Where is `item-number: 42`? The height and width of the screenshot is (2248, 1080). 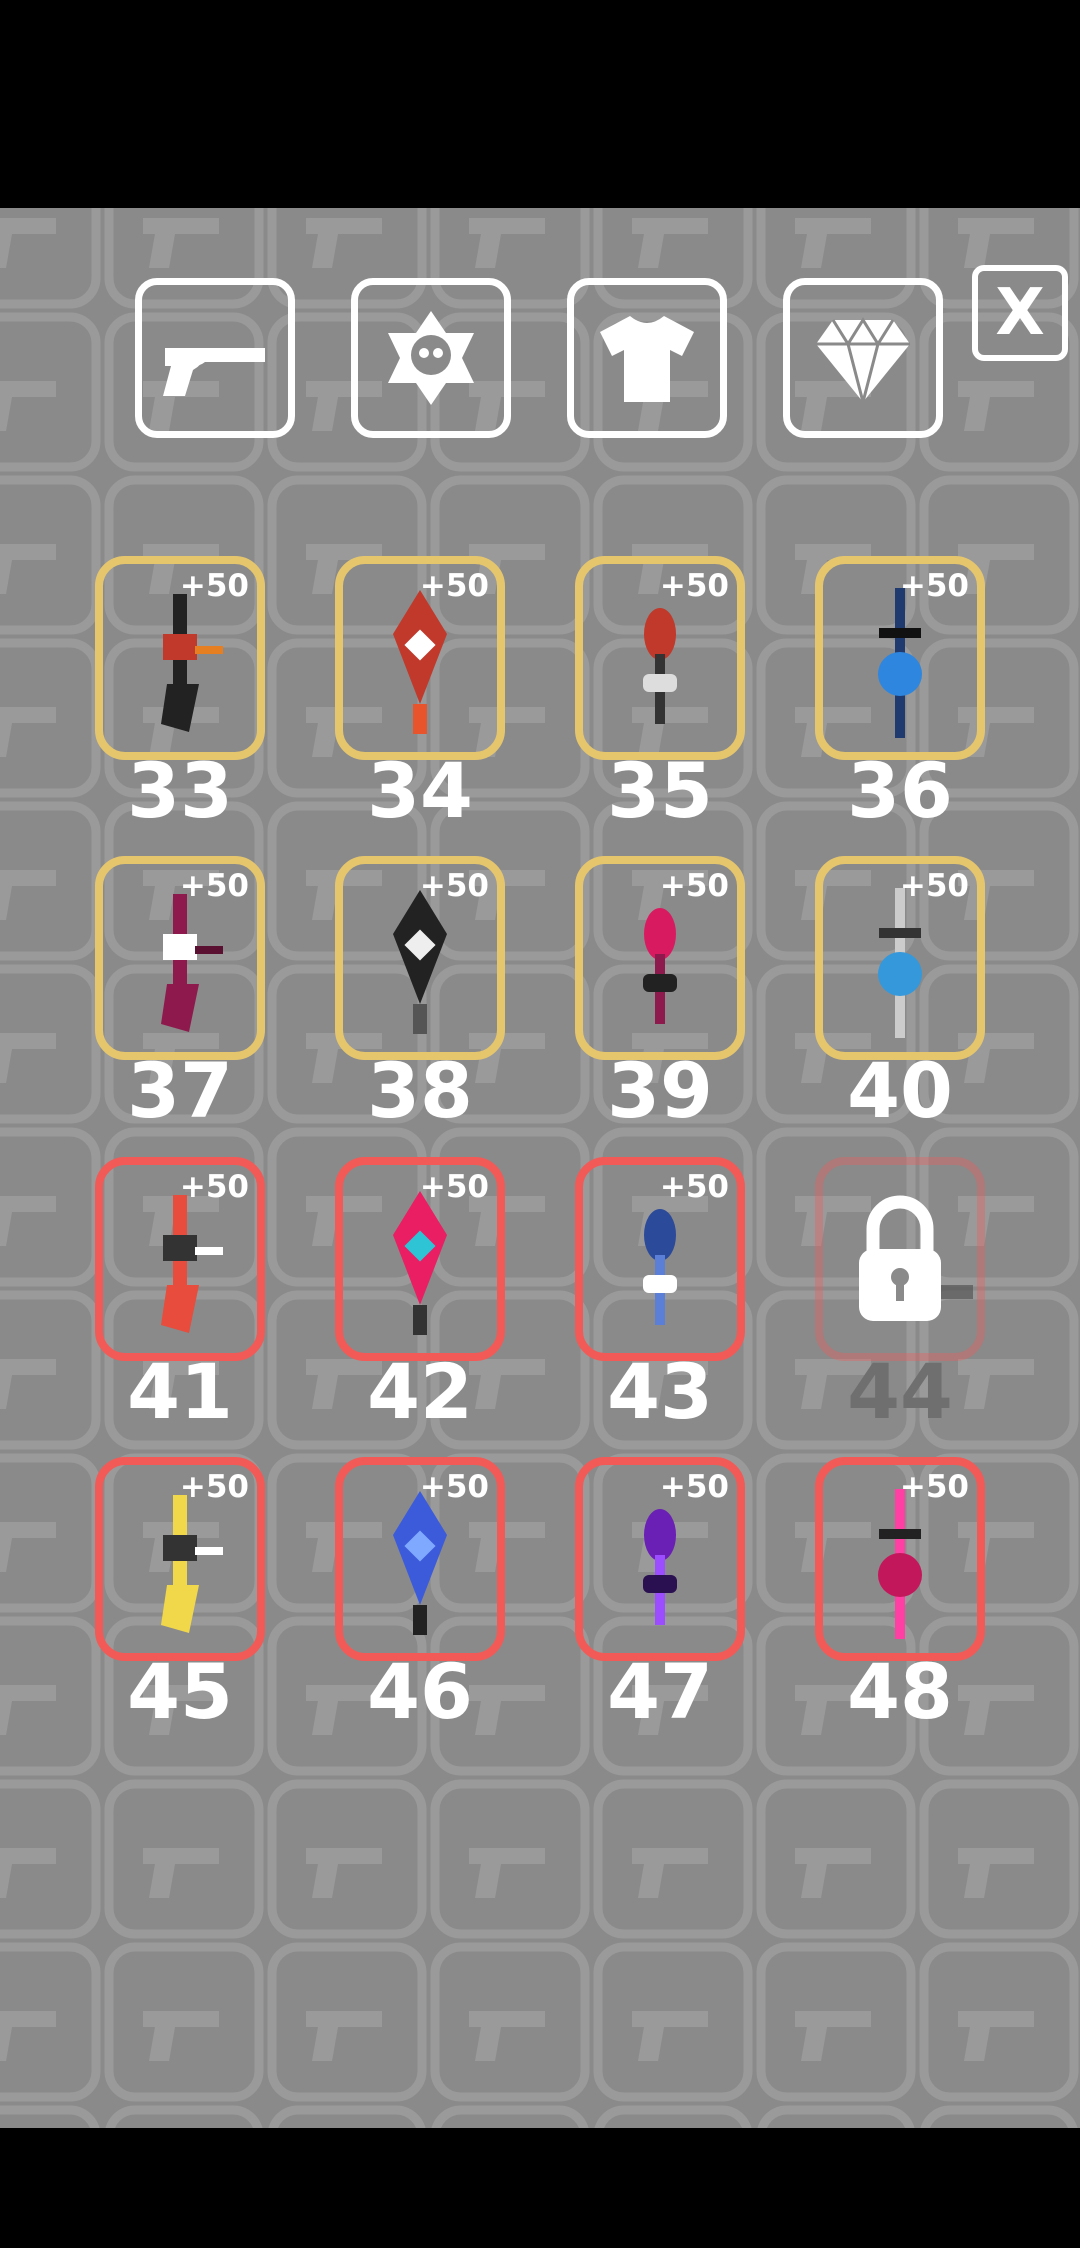 item-number: 42 is located at coordinates (420, 1391).